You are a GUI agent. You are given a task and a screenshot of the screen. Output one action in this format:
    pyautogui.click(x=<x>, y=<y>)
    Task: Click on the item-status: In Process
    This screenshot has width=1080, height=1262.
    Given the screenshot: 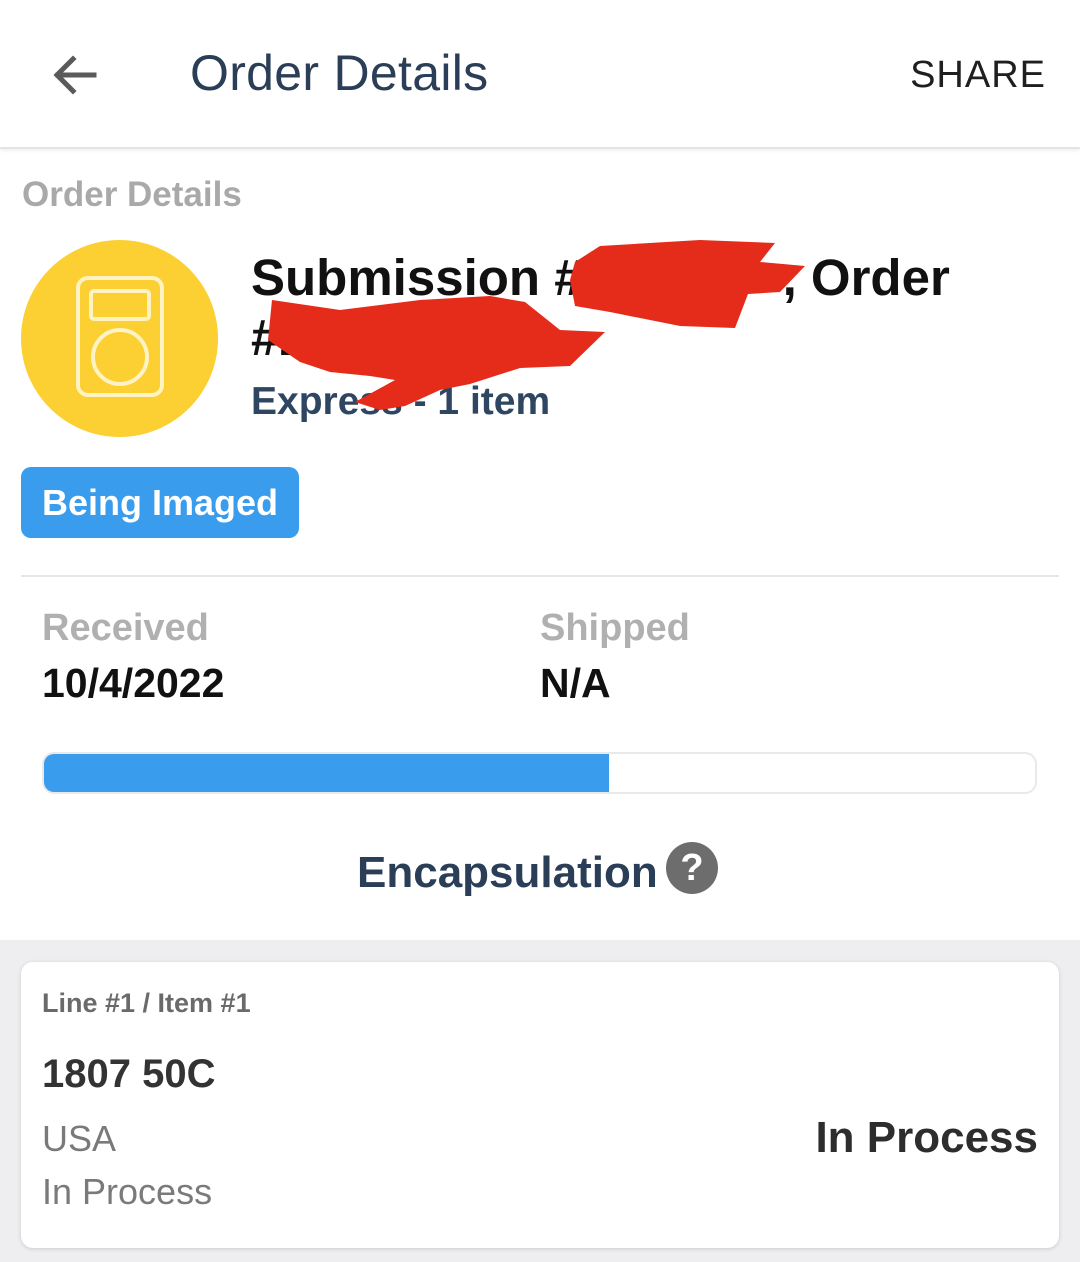 What is the action you would take?
    pyautogui.click(x=926, y=1137)
    